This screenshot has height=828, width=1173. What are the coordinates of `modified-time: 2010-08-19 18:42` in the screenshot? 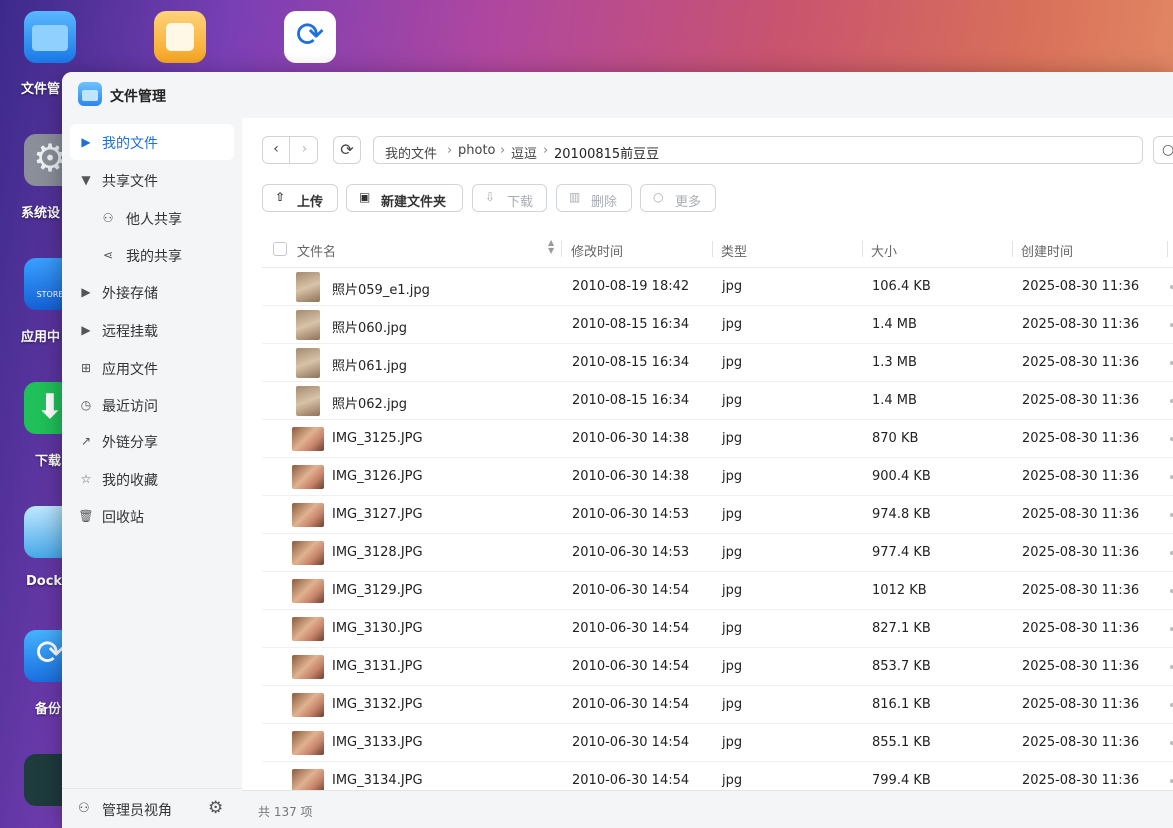 It's located at (631, 286).